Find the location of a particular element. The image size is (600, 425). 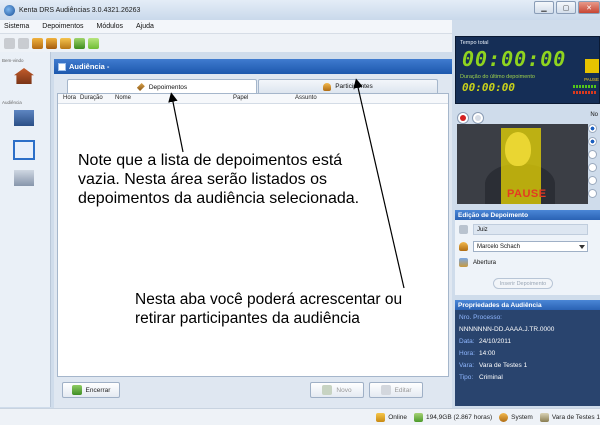

list-actions: Encerrar Novo Editar is located at coordinates (253, 390).